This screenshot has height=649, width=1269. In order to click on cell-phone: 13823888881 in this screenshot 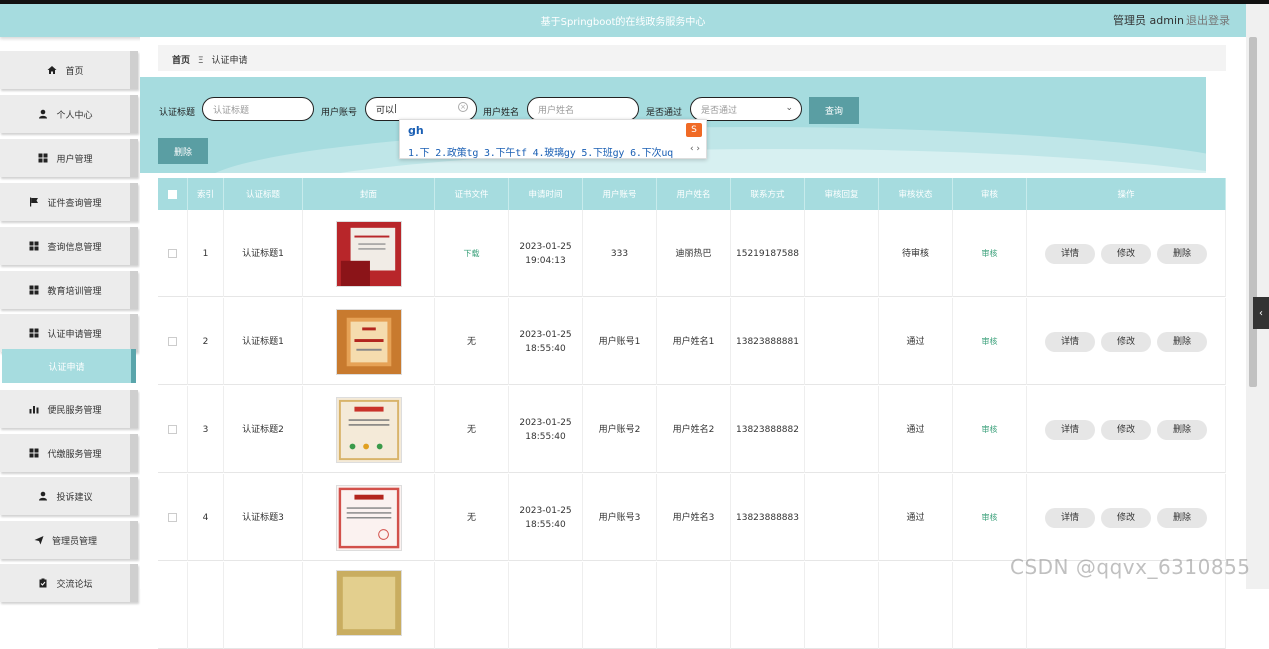, I will do `click(768, 341)`.